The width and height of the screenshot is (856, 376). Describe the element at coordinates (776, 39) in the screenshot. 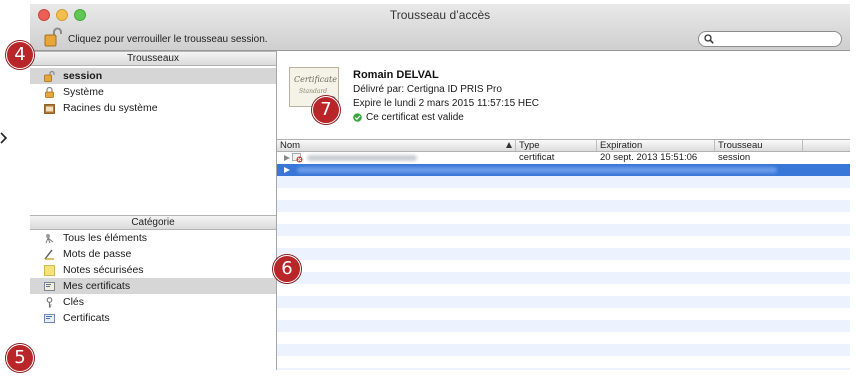

I see `search-input` at that location.